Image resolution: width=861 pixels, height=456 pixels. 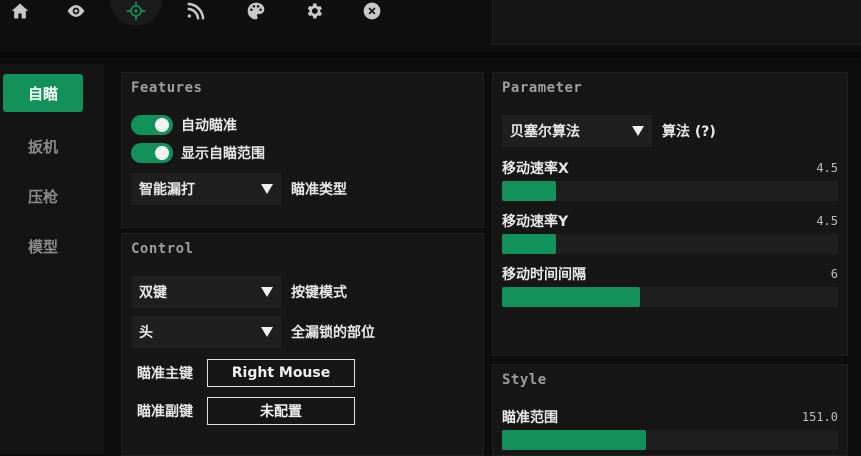 I want to click on home-icon, so click(x=20, y=11).